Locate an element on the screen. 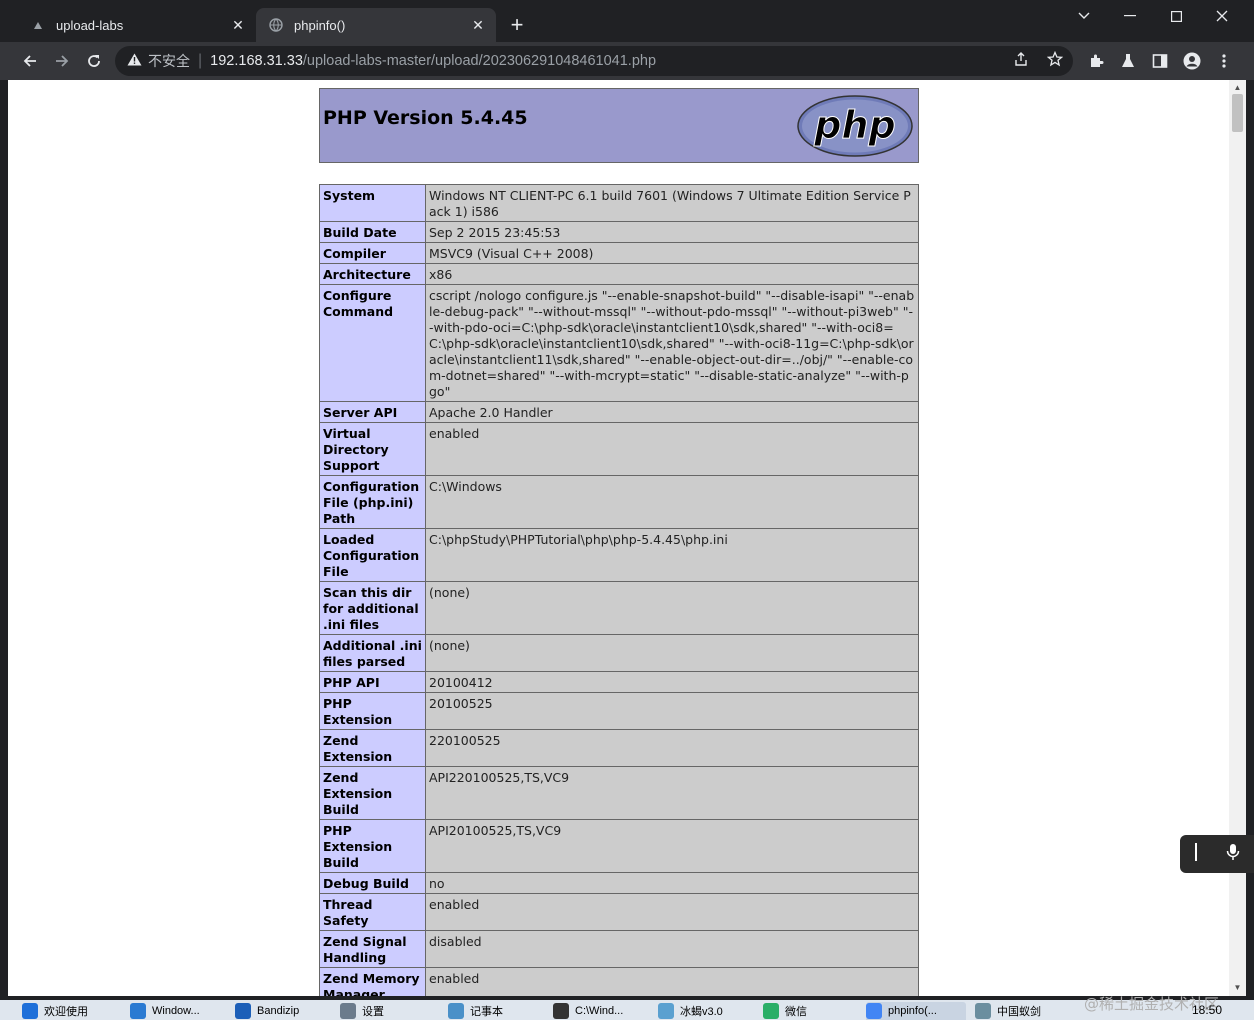 The image size is (1254, 1020). tab-search-icon is located at coordinates (1084, 16).